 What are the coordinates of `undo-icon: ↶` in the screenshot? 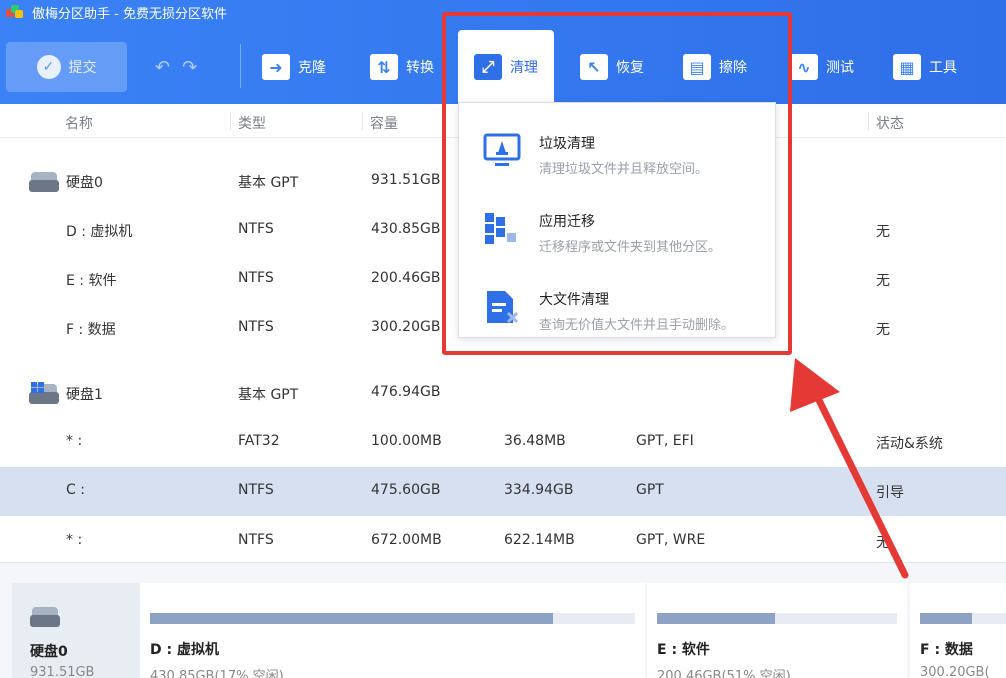 It's located at (162, 67).